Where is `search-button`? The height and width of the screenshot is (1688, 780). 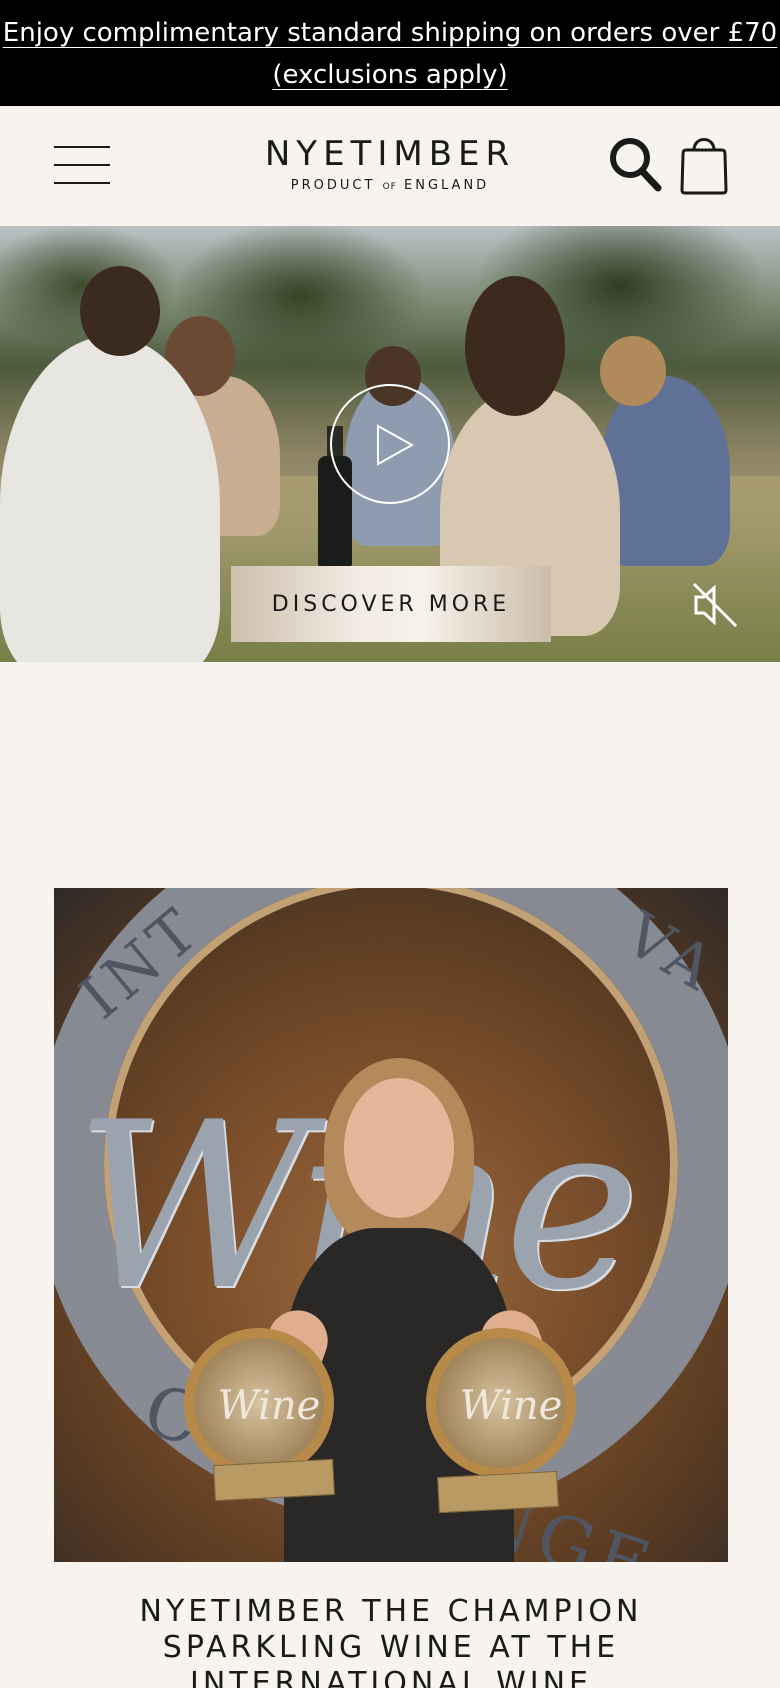 search-button is located at coordinates (635, 164).